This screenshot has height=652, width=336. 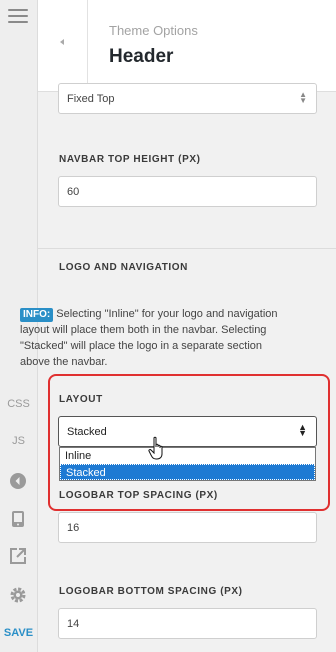 I want to click on breadcrumb: Theme Options, so click(x=153, y=30).